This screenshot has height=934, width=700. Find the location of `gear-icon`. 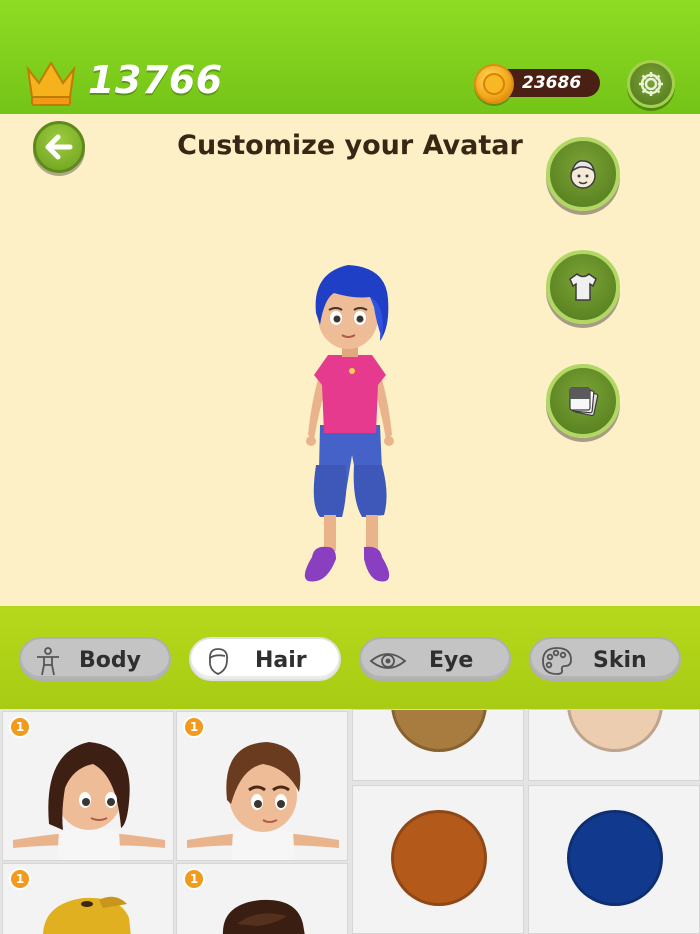

gear-icon is located at coordinates (651, 84).